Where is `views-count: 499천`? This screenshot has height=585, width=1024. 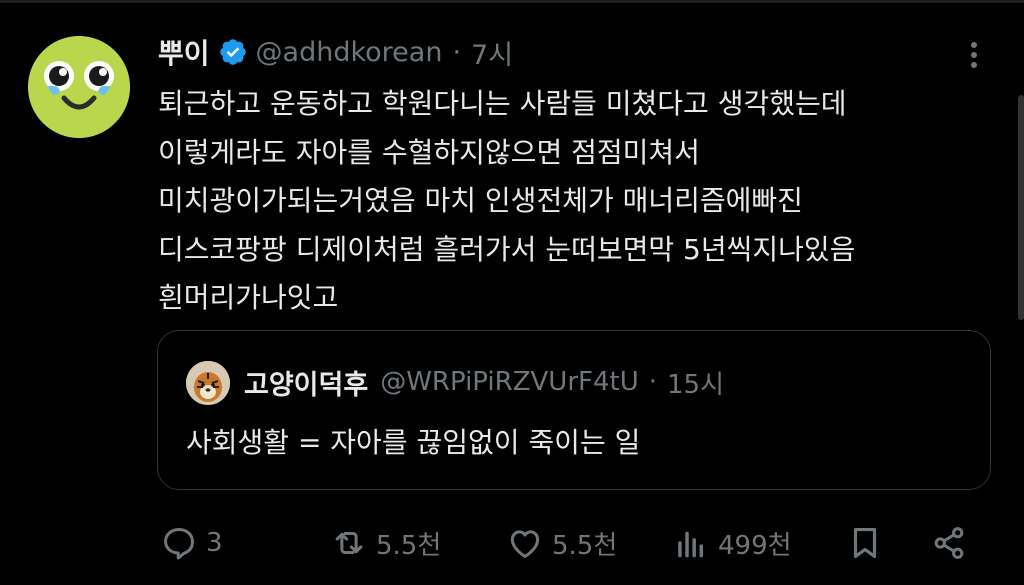
views-count: 499천 is located at coordinates (755, 545).